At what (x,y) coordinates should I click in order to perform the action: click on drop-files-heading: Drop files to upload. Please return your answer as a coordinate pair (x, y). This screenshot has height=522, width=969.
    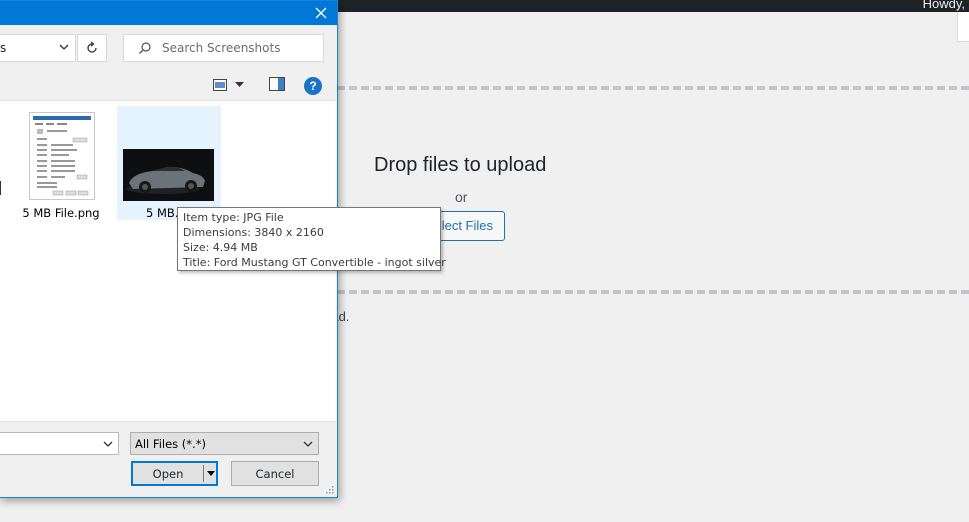
    Looking at the image, I should click on (460, 165).